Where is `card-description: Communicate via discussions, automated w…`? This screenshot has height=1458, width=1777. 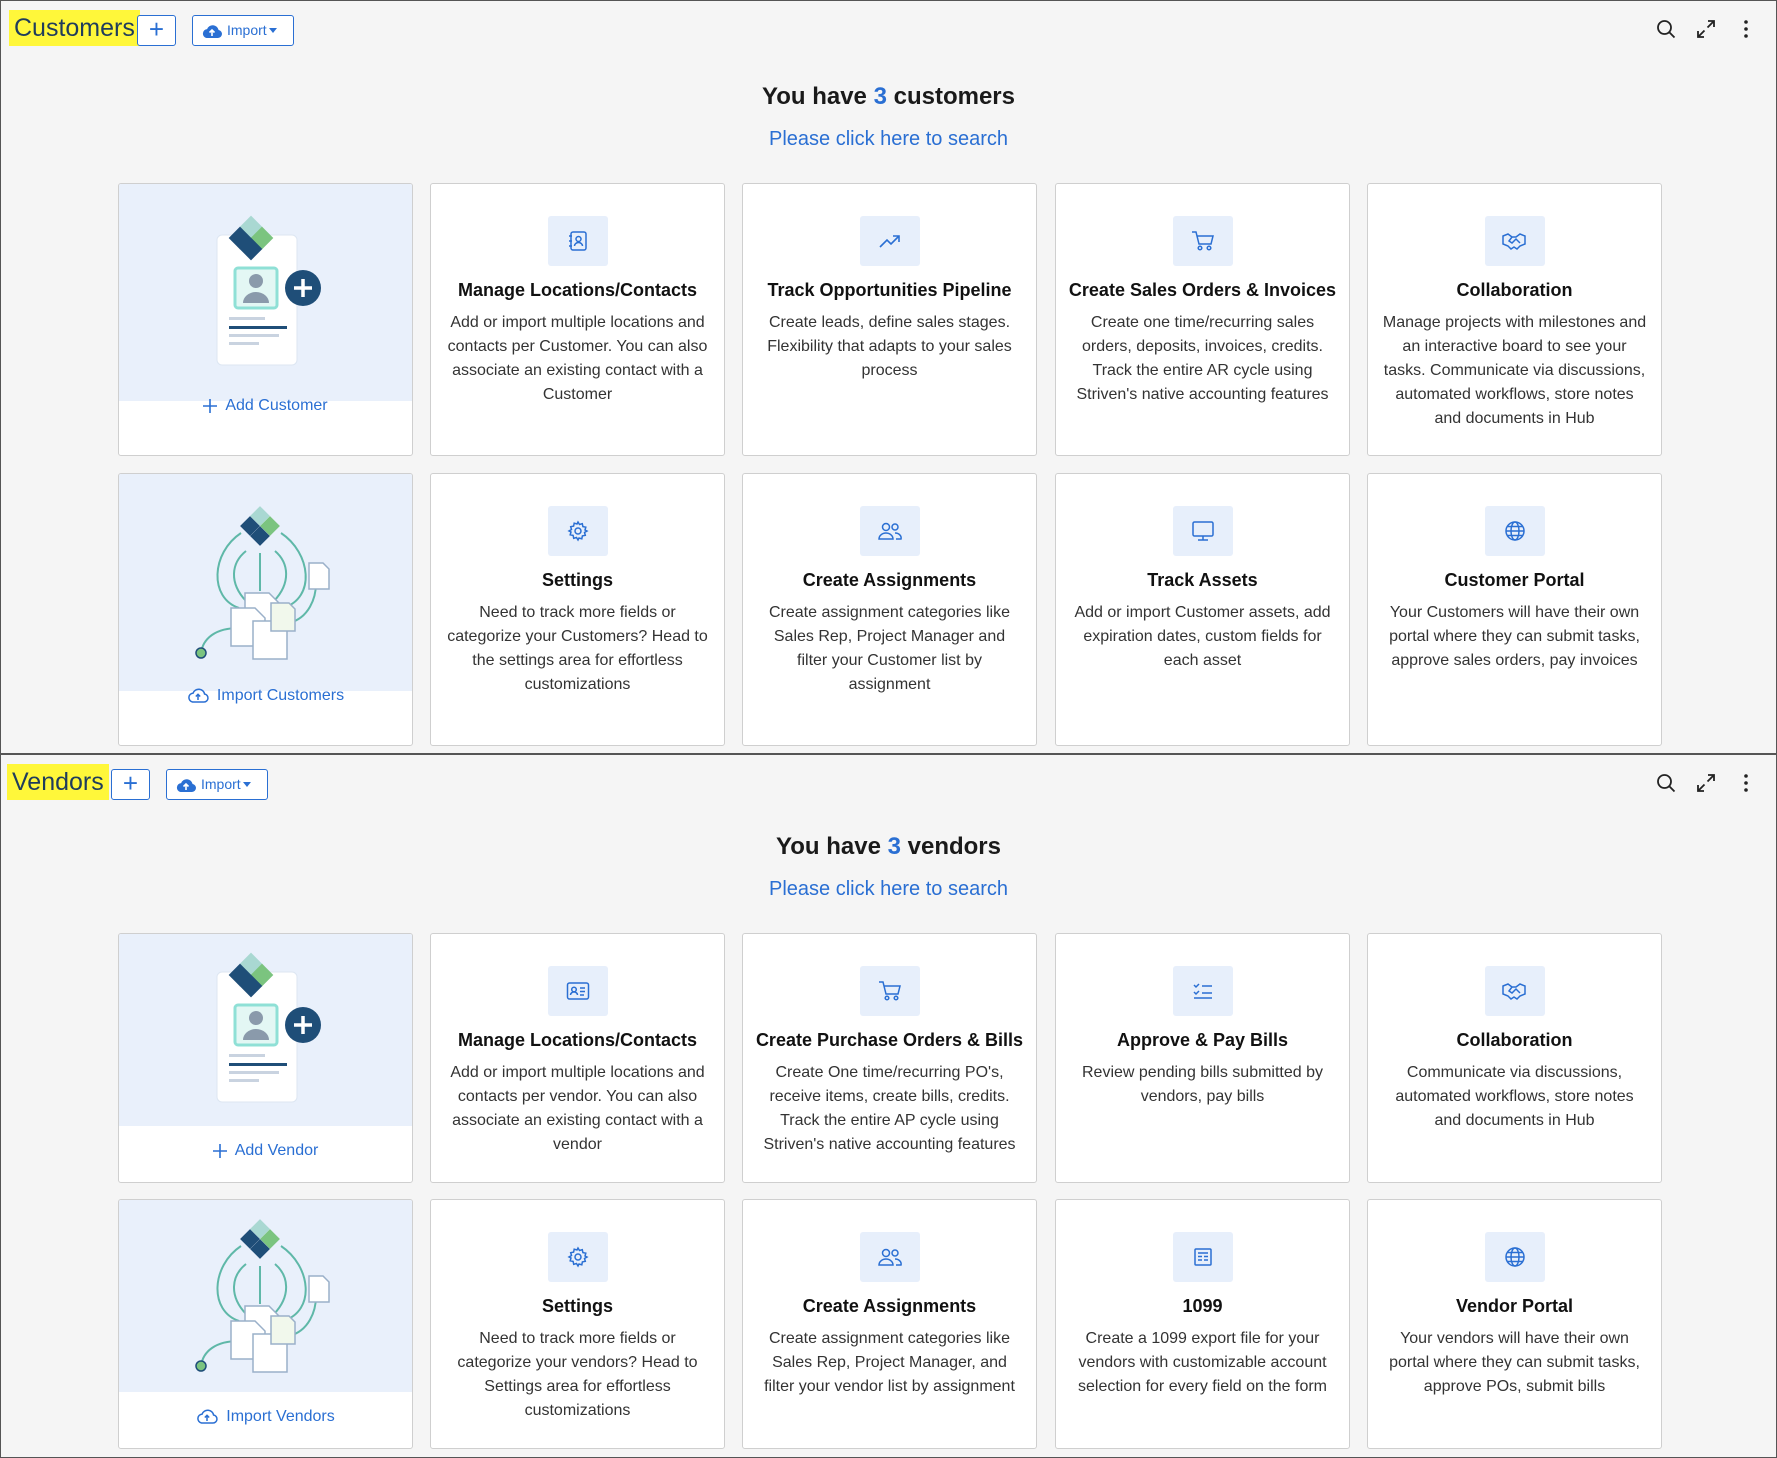
card-description: Communicate via discussions, automated w… is located at coordinates (1514, 1096).